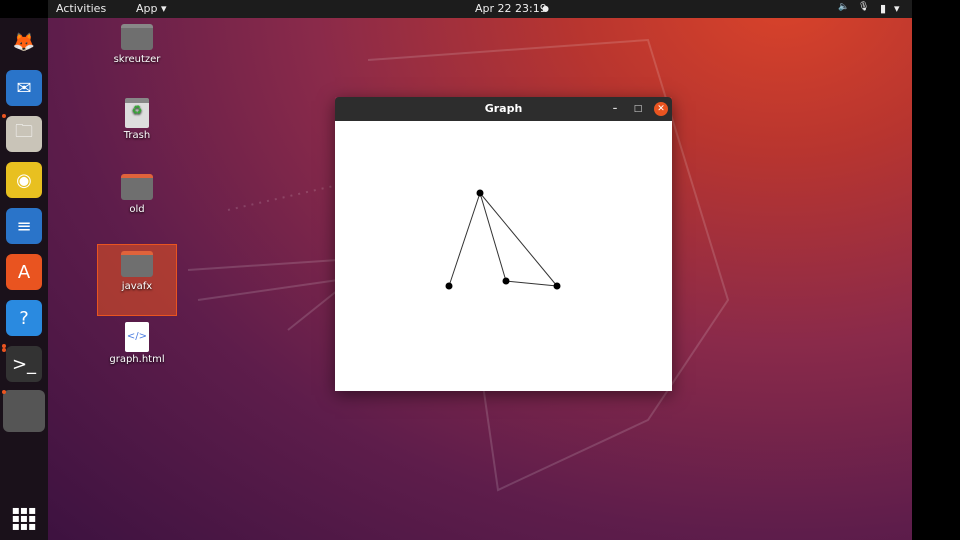 This screenshot has height=540, width=960. What do you see at coordinates (137, 209) in the screenshot?
I see `icon-label: old` at bounding box center [137, 209].